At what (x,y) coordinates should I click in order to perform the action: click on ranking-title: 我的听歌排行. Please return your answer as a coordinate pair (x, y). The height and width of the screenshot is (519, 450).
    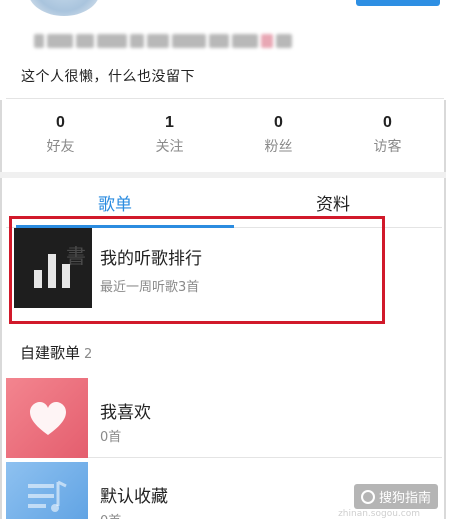
    Looking at the image, I should click on (151, 259).